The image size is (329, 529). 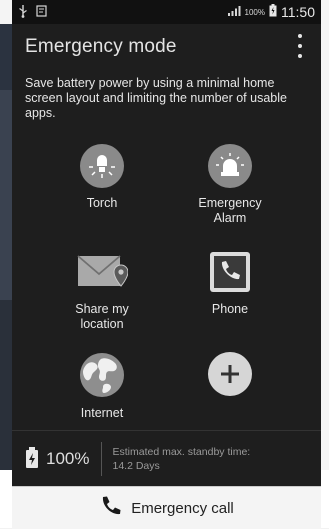 I want to click on emergency-call-label: Emergency call, so click(x=182, y=508).